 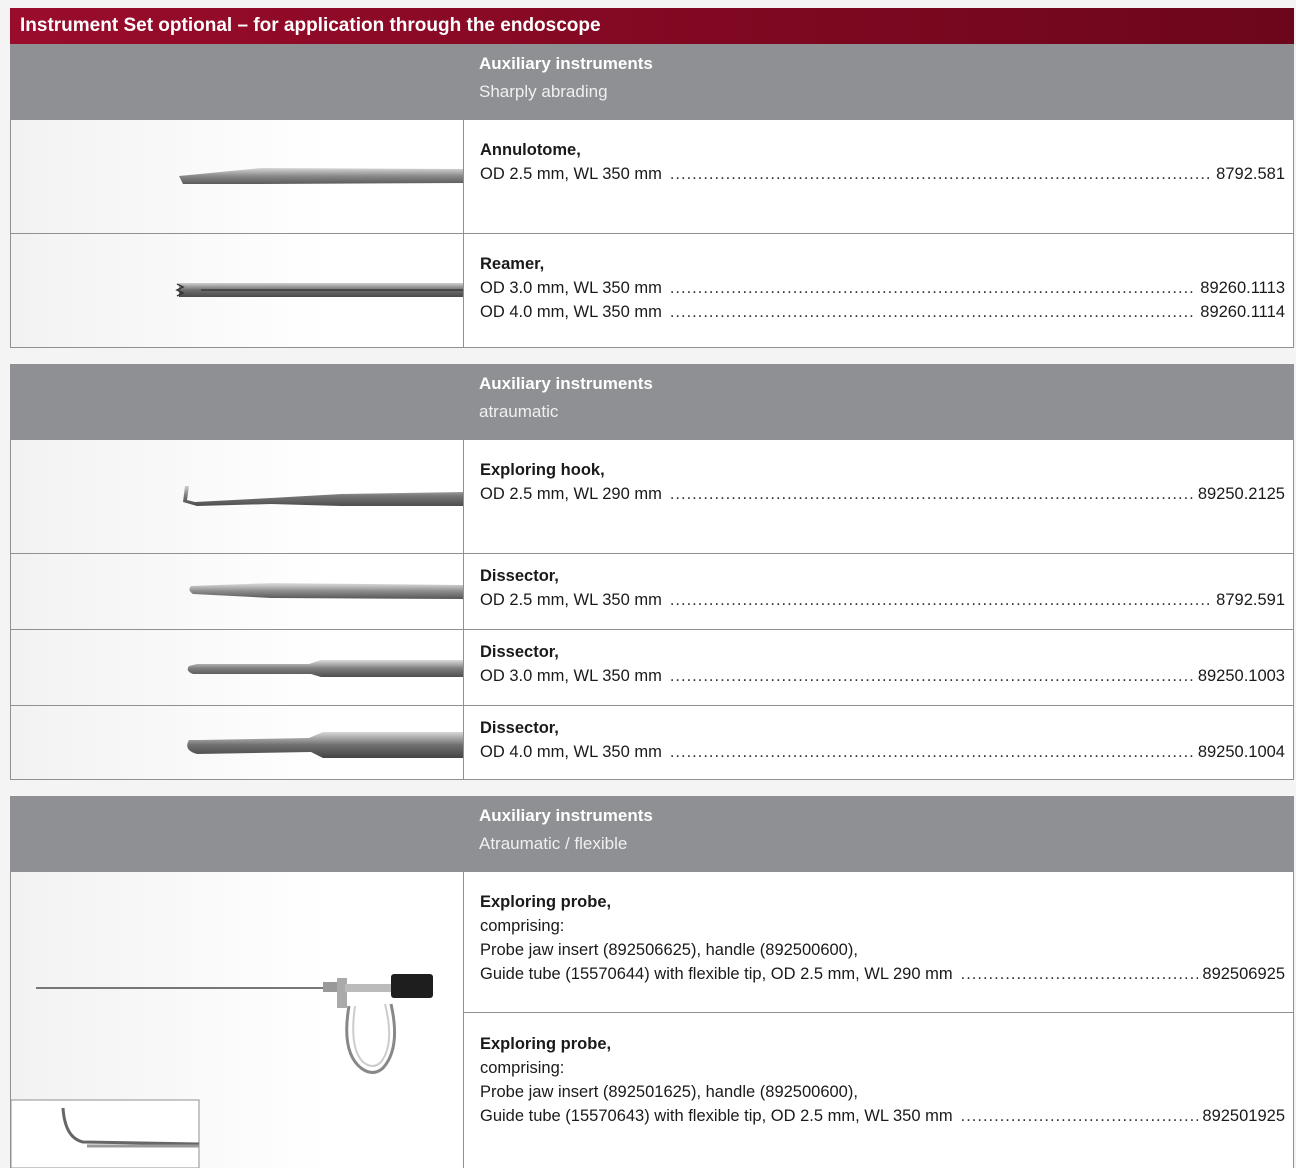 What do you see at coordinates (519, 411) in the screenshot?
I see `section-subtitle: atraumatic` at bounding box center [519, 411].